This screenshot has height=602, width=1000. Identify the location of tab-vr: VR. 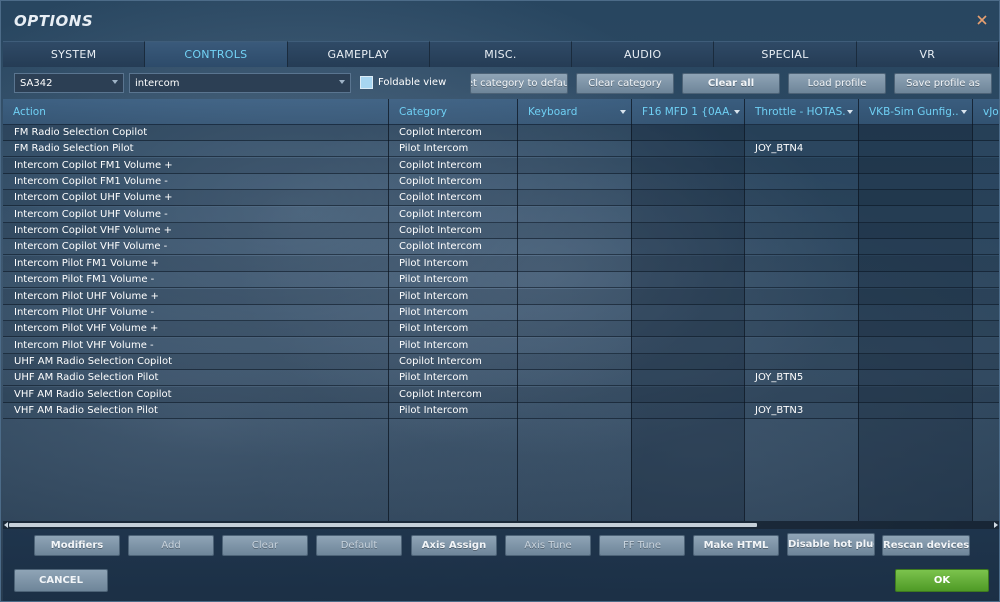
(927, 54).